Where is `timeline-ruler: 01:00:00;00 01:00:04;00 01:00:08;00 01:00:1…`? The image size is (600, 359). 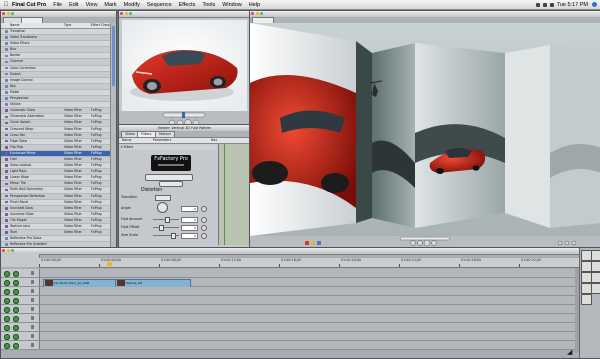 timeline-ruler: 01:00:00;00 01:00:04;00 01:00:08;00 01:00:1… is located at coordinates (309, 263).